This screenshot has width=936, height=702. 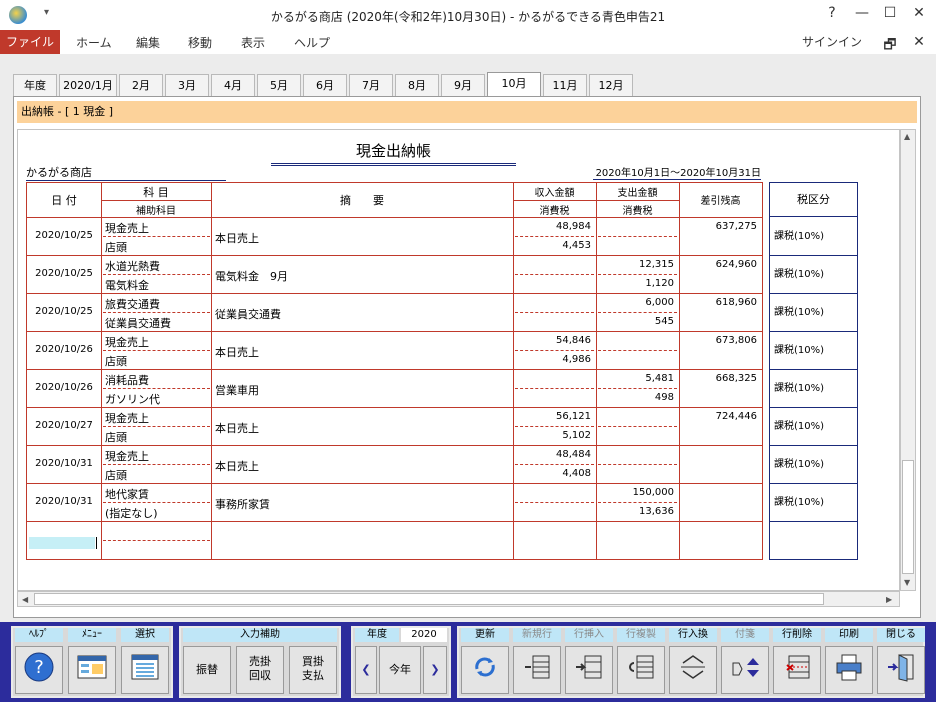 I want to click on tab-5: 5月, so click(x=279, y=85).